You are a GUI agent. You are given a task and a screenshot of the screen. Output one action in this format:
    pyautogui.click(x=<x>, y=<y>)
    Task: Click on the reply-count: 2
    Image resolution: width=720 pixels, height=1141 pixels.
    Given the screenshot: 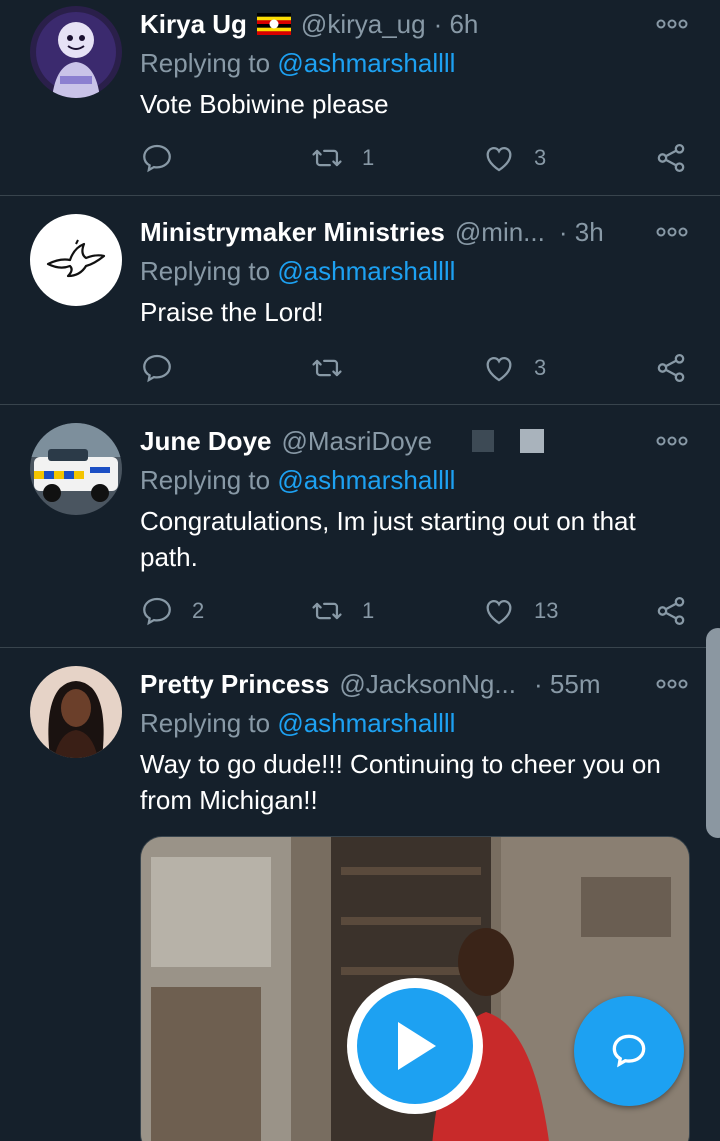 What is the action you would take?
    pyautogui.click(x=198, y=610)
    